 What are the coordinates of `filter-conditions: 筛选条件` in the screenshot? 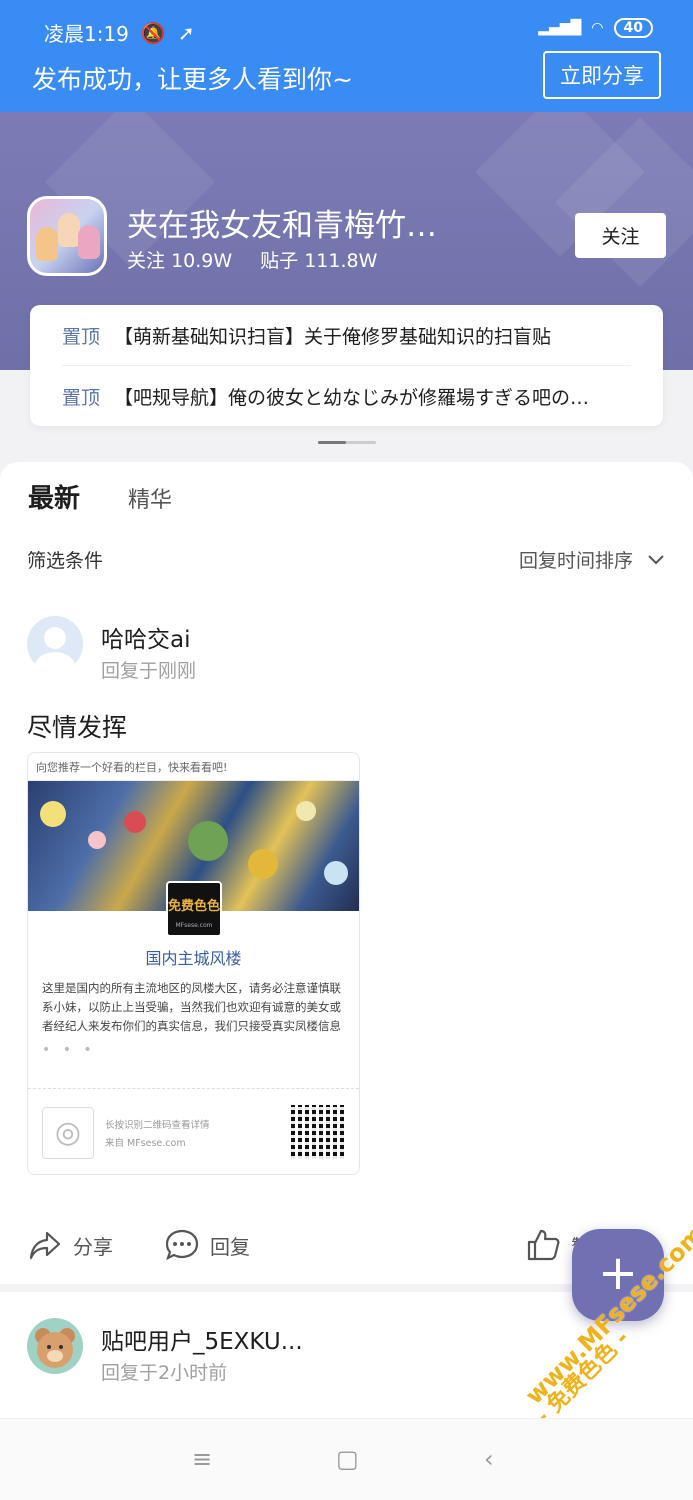 It's located at (65, 559).